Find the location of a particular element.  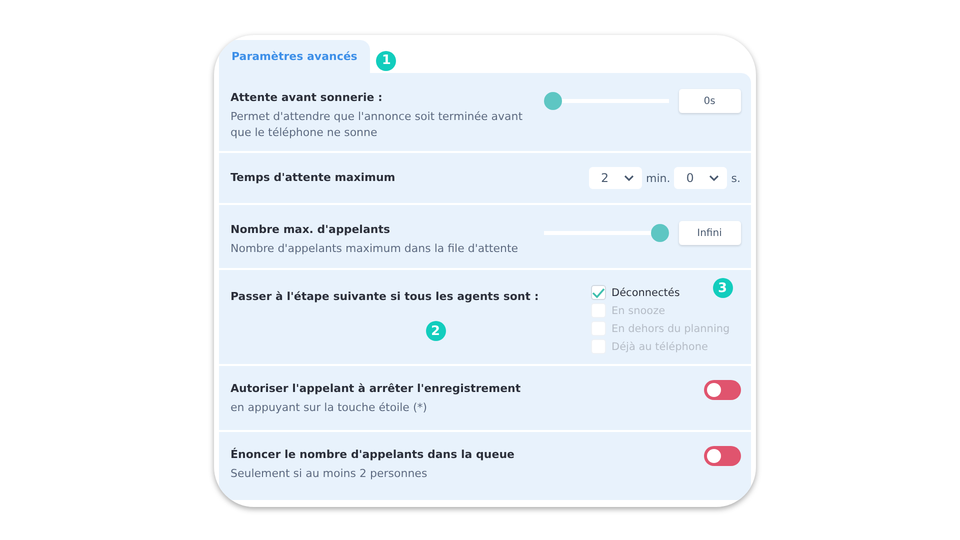

seconds-select: 0 is located at coordinates (701, 178).